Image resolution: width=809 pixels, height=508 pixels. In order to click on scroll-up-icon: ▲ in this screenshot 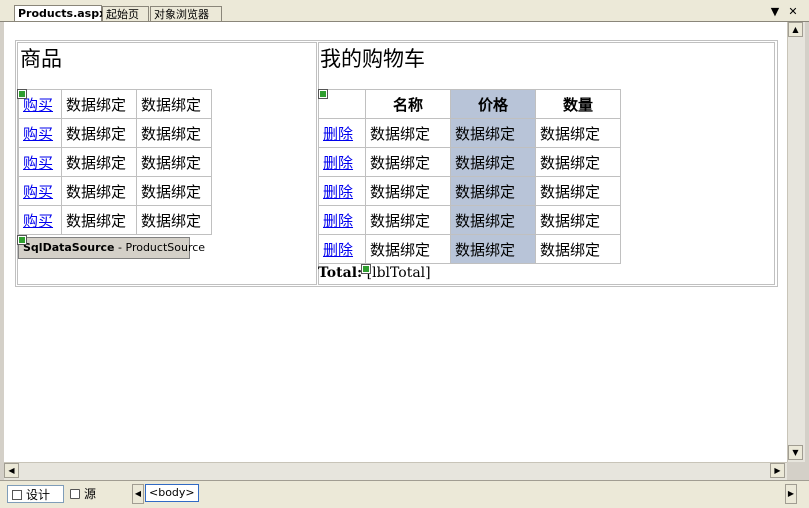, I will do `click(795, 29)`.